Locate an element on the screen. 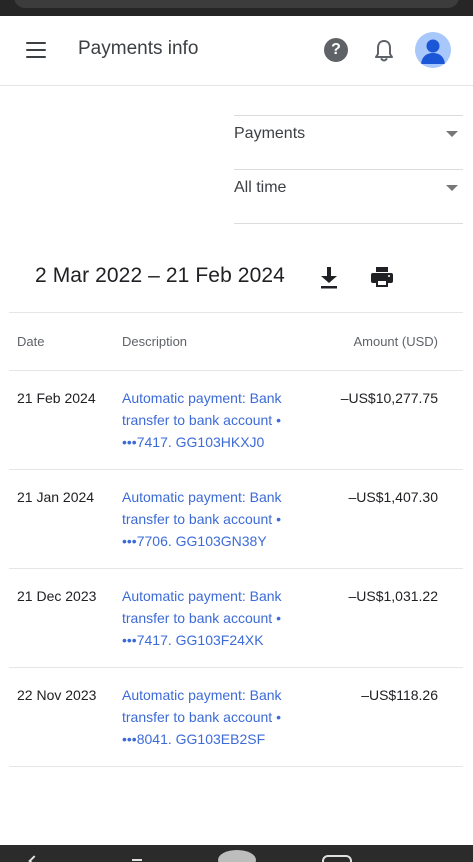 The width and height of the screenshot is (473, 862). filter-divider is located at coordinates (348, 223).